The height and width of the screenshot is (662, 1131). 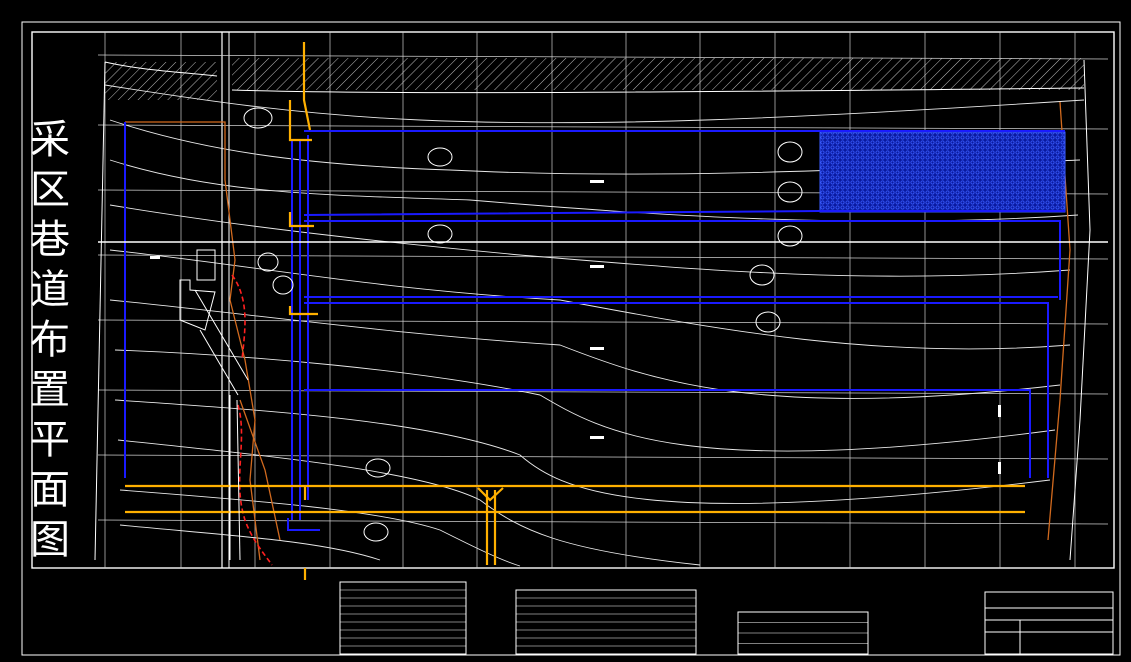 I want to click on goaf-area, so click(x=942, y=172).